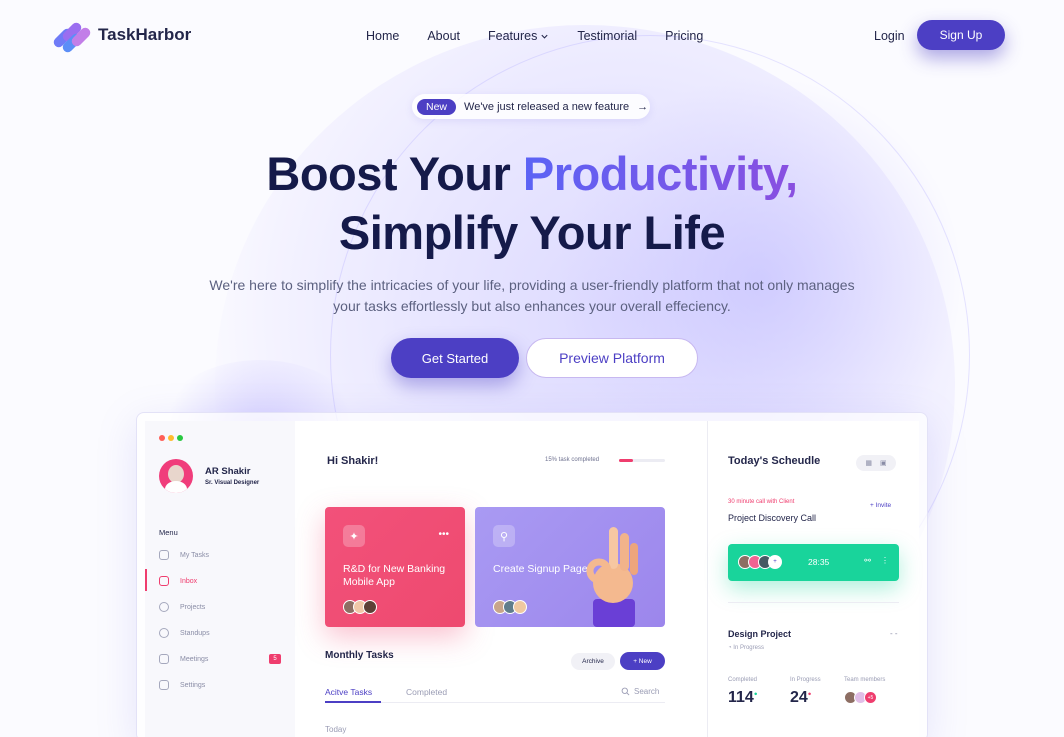  Describe the element at coordinates (532, 232) in the screenshot. I see `hero-title-line2: Simplify Your Life` at that location.